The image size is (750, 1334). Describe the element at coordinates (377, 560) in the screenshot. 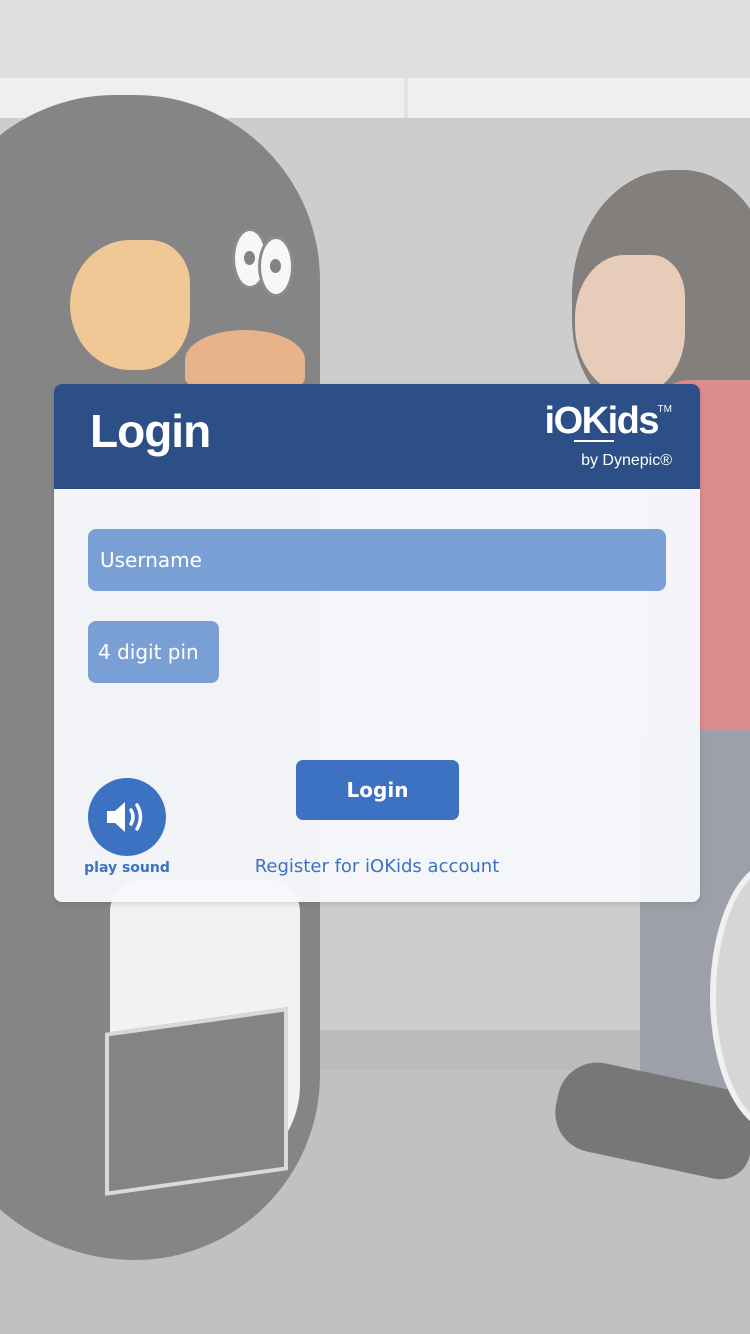

I see `username-input` at that location.